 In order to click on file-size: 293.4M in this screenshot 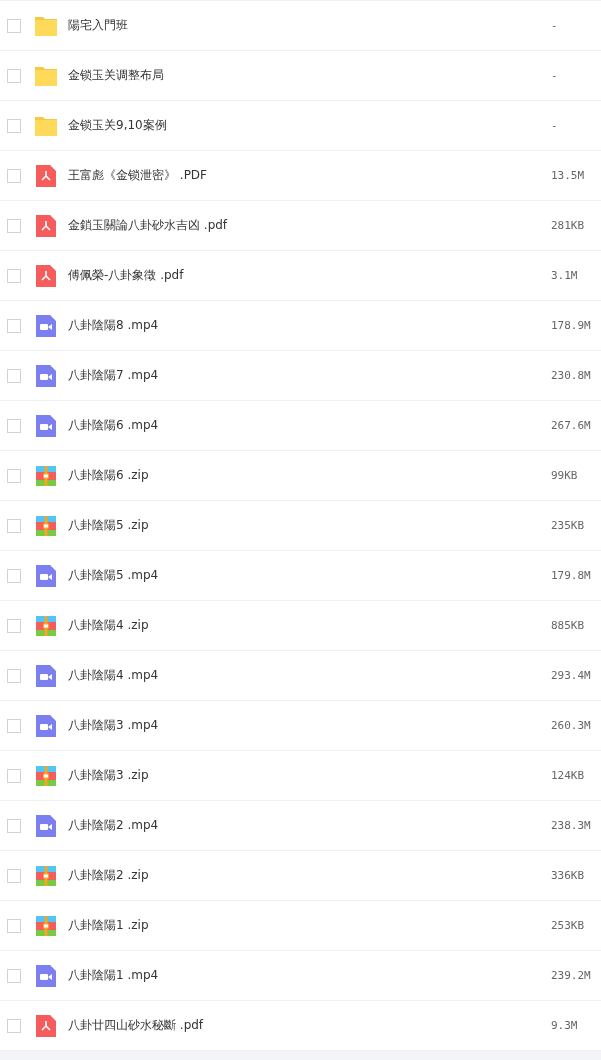, I will do `click(571, 675)`.